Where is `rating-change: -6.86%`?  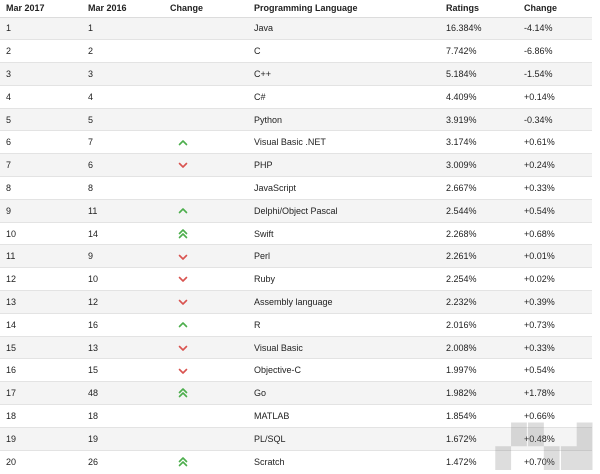
rating-change: -6.86% is located at coordinates (555, 51).